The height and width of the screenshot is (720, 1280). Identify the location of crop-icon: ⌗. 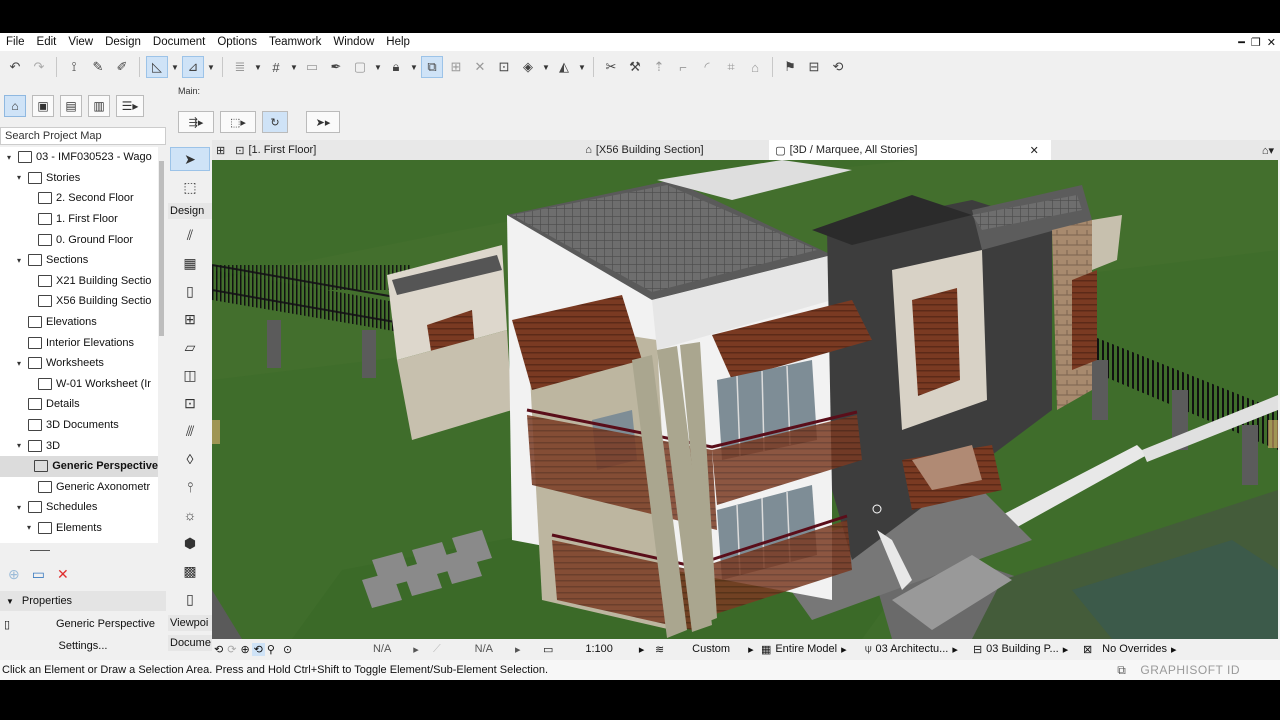
(731, 67).